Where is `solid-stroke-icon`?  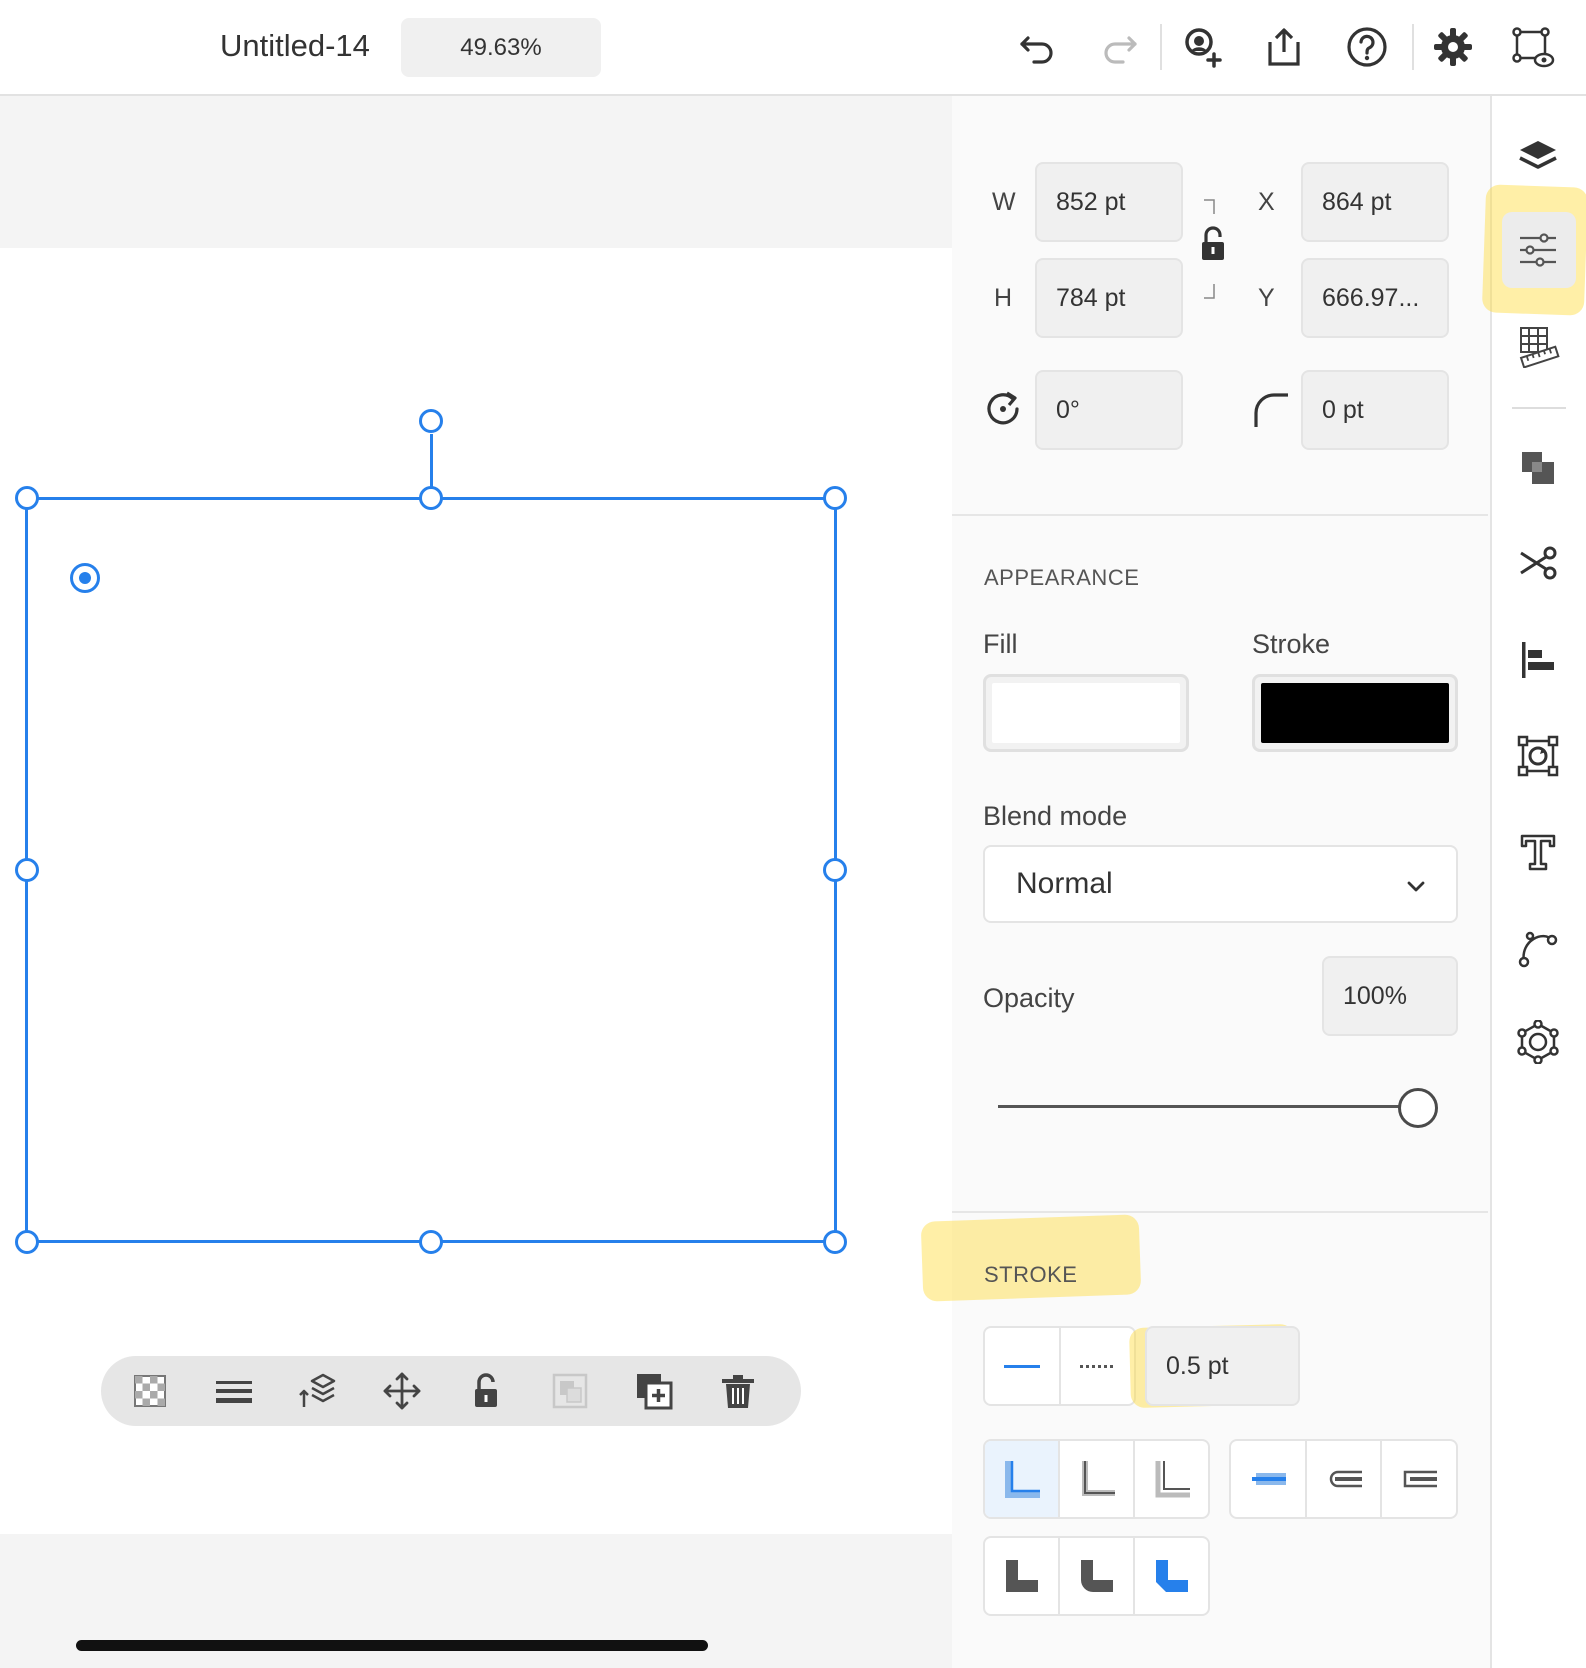
solid-stroke-icon is located at coordinates (1023, 1366).